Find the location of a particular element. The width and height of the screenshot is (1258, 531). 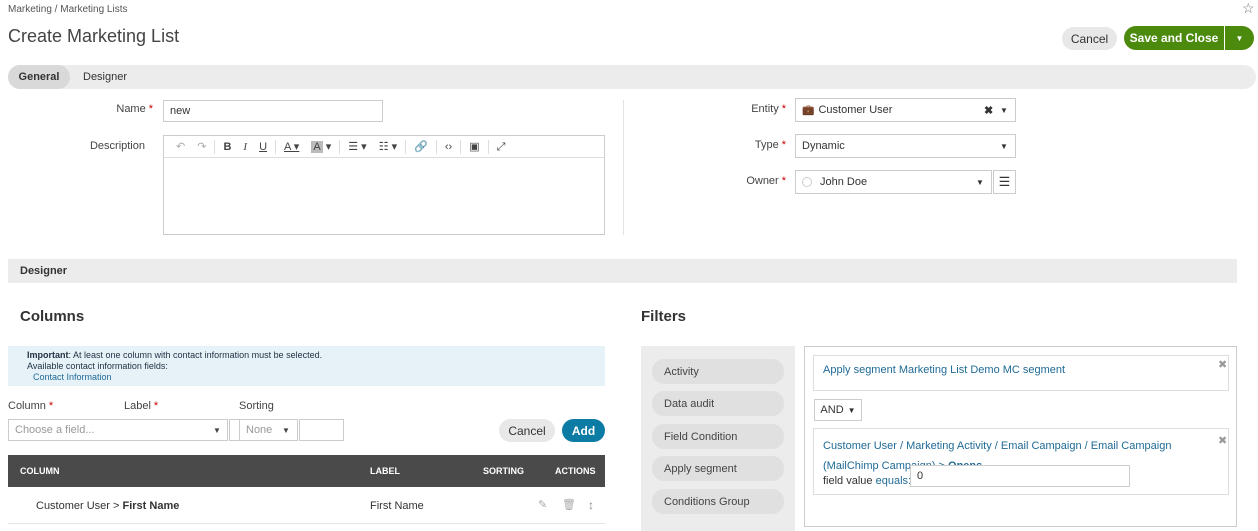

contact-information-link: Contact Information is located at coordinates (316, 377).